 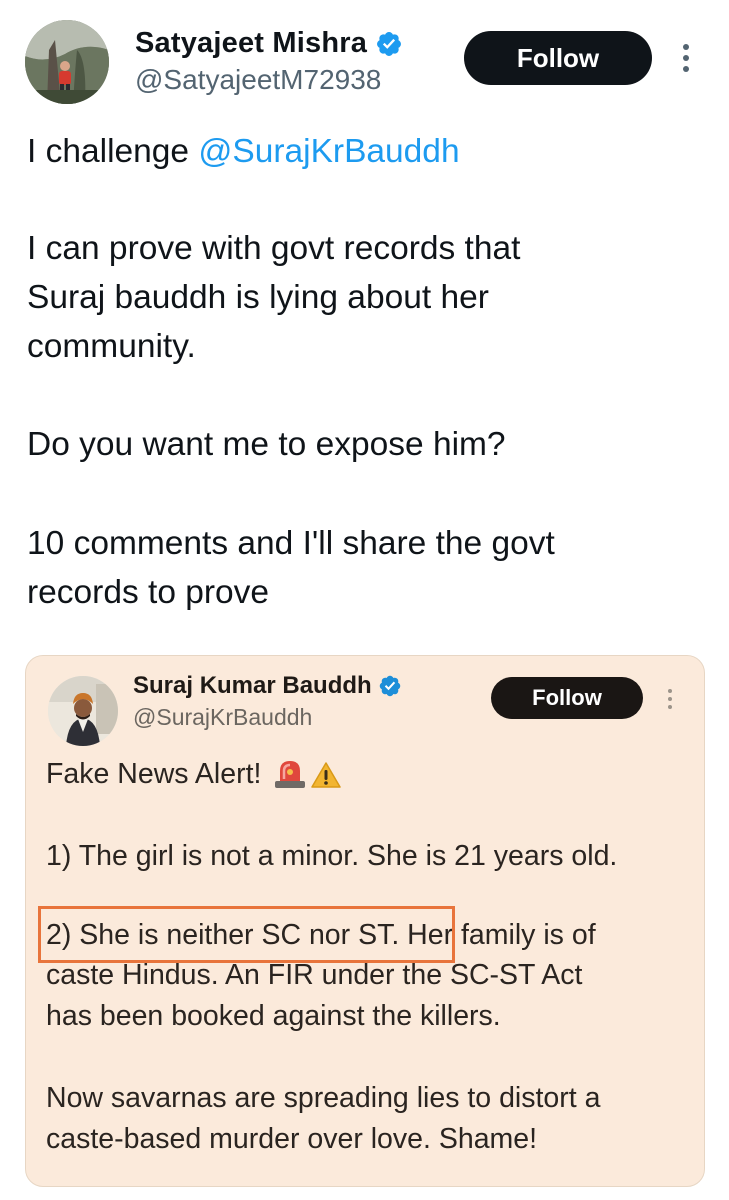 What do you see at coordinates (290, 773) in the screenshot?
I see `siren-icon` at bounding box center [290, 773].